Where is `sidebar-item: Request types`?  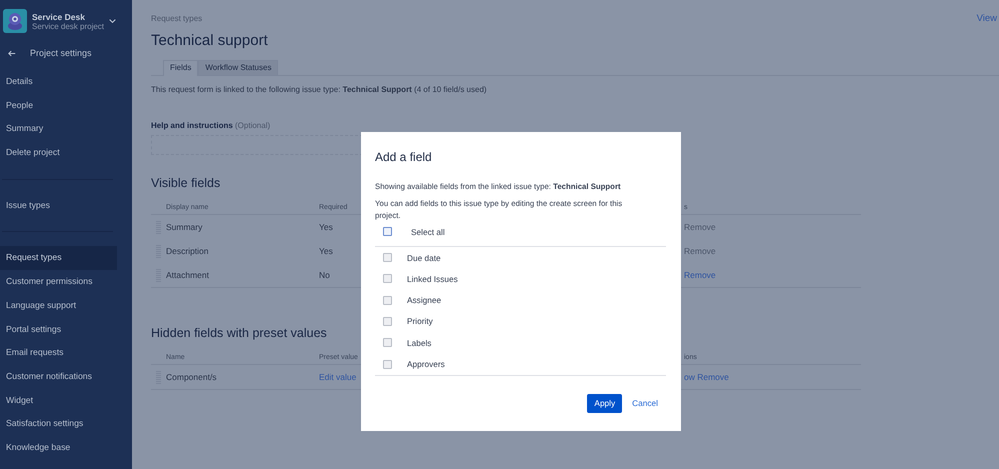
sidebar-item: Request types is located at coordinates (58, 258).